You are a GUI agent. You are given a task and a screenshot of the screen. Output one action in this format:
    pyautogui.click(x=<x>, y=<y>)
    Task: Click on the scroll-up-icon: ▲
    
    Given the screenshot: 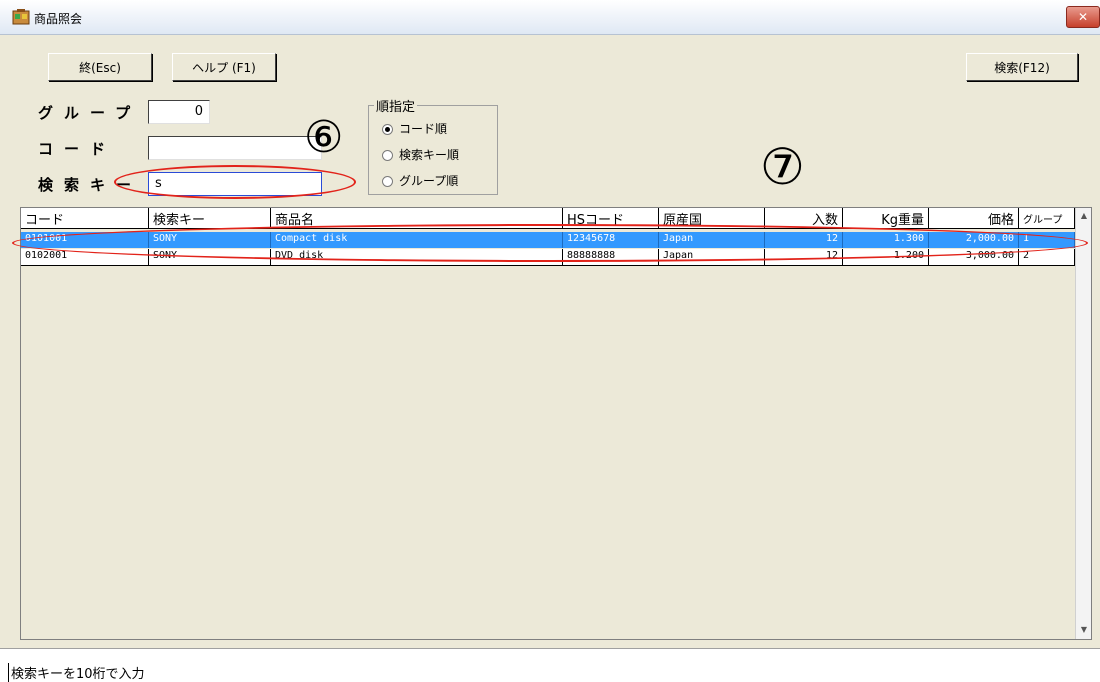 What is the action you would take?
    pyautogui.click(x=1083, y=216)
    